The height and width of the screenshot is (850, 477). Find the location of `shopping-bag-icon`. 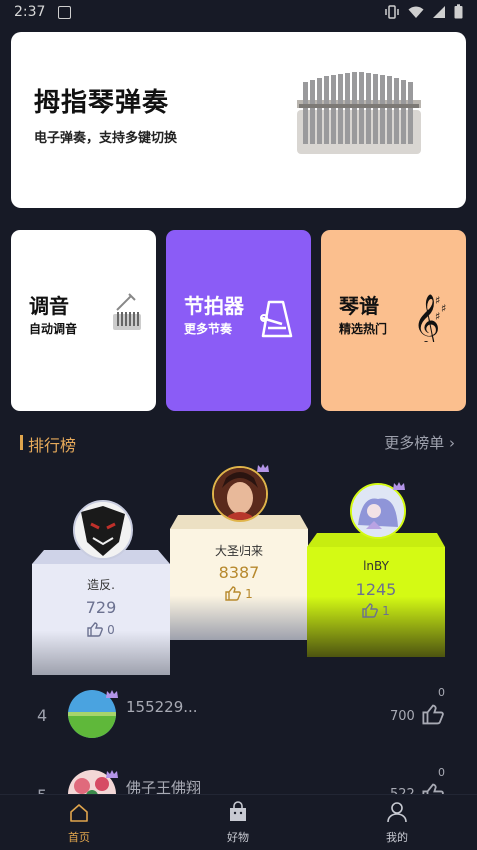

shopping-bag-icon is located at coordinates (238, 811).